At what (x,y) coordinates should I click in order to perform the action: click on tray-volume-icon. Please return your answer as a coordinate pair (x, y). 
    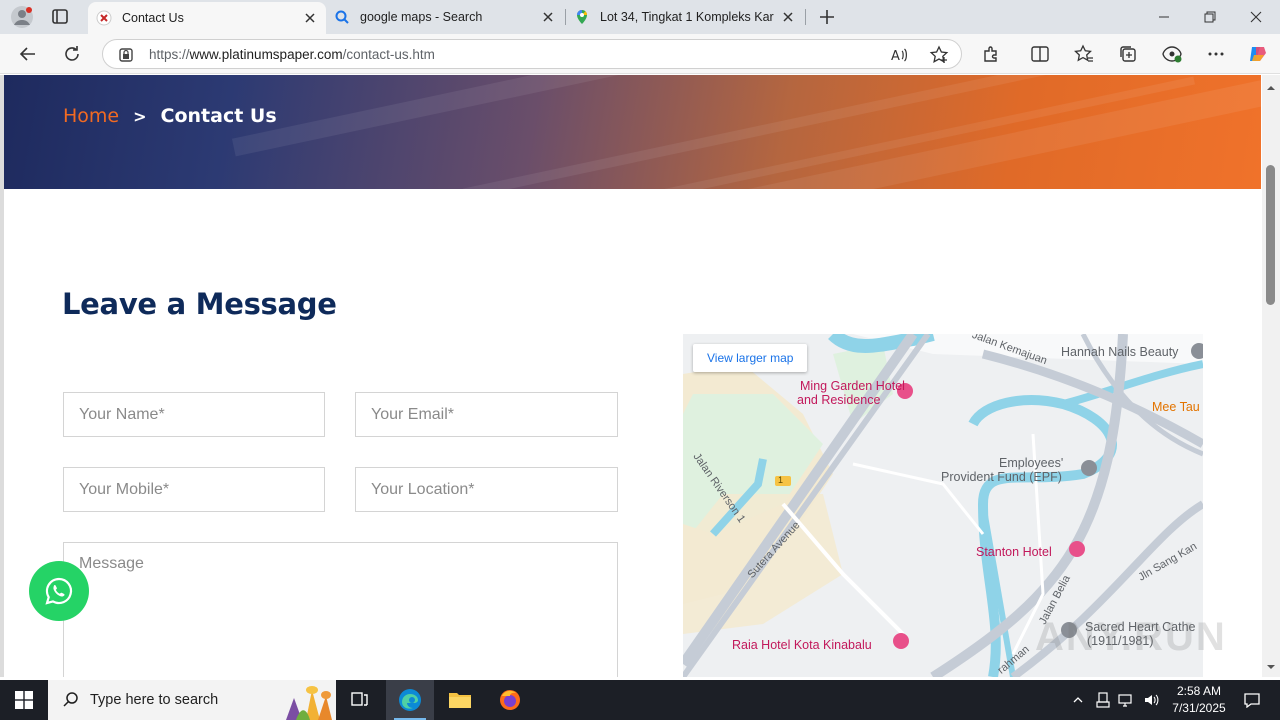
    Looking at the image, I should click on (1151, 700).